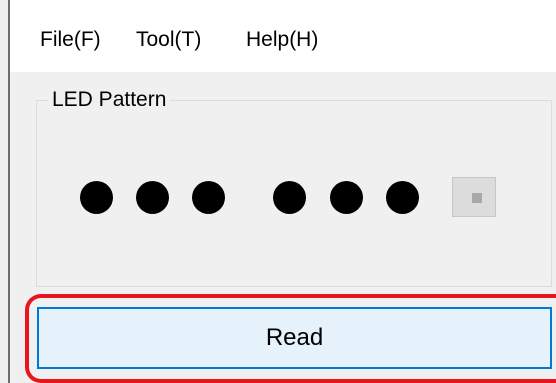  What do you see at coordinates (294, 338) in the screenshot?
I see `read-button: Read` at bounding box center [294, 338].